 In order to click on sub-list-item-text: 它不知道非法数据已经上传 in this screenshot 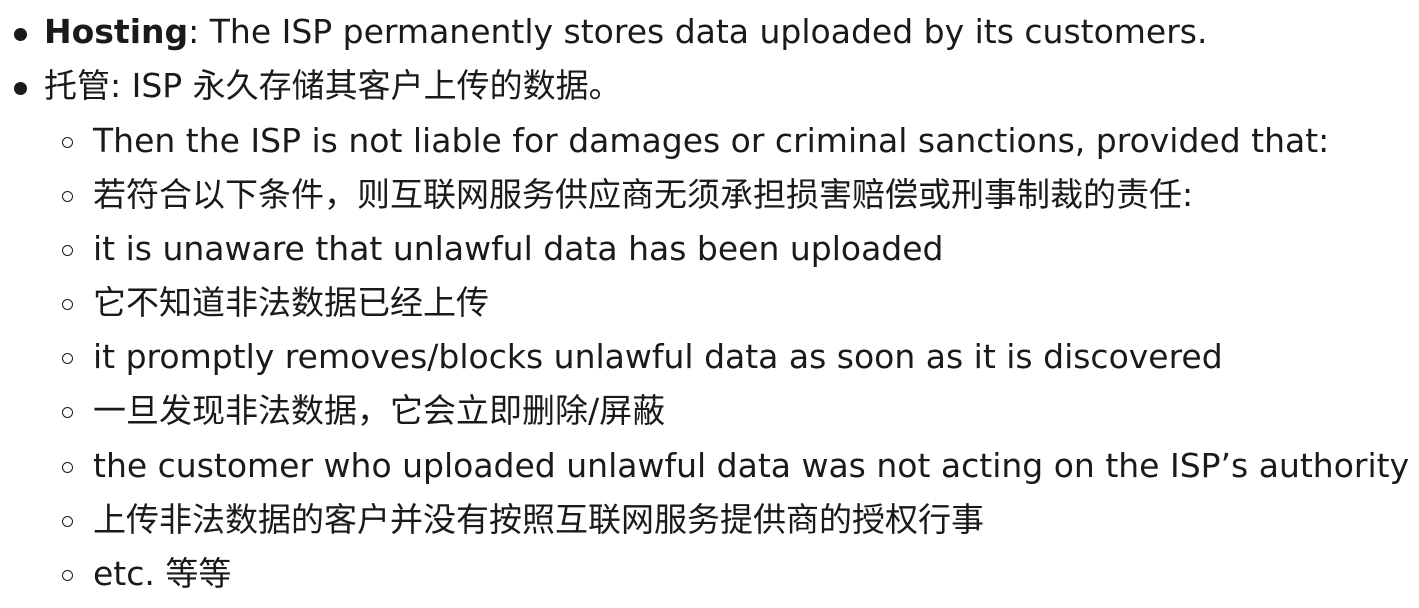, I will do `click(291, 302)`.